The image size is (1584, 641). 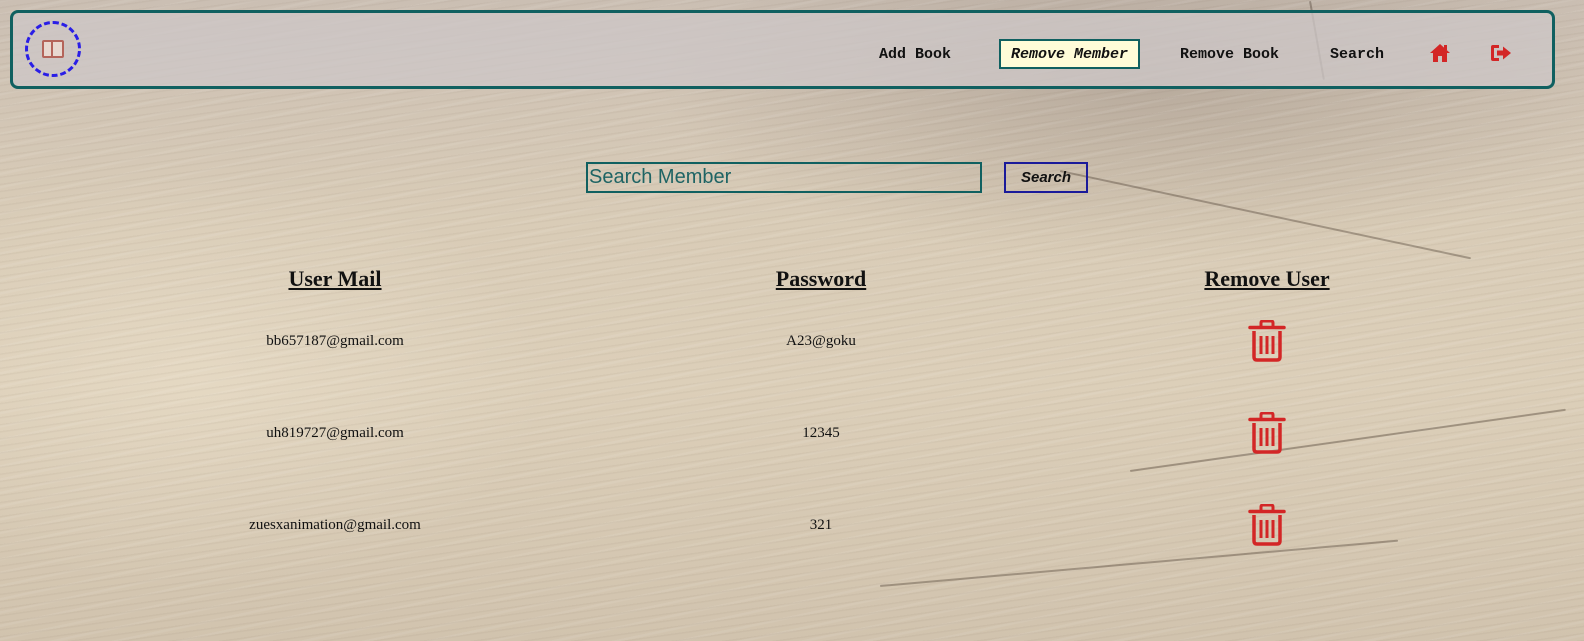 I want to click on logo, so click(x=53, y=49).